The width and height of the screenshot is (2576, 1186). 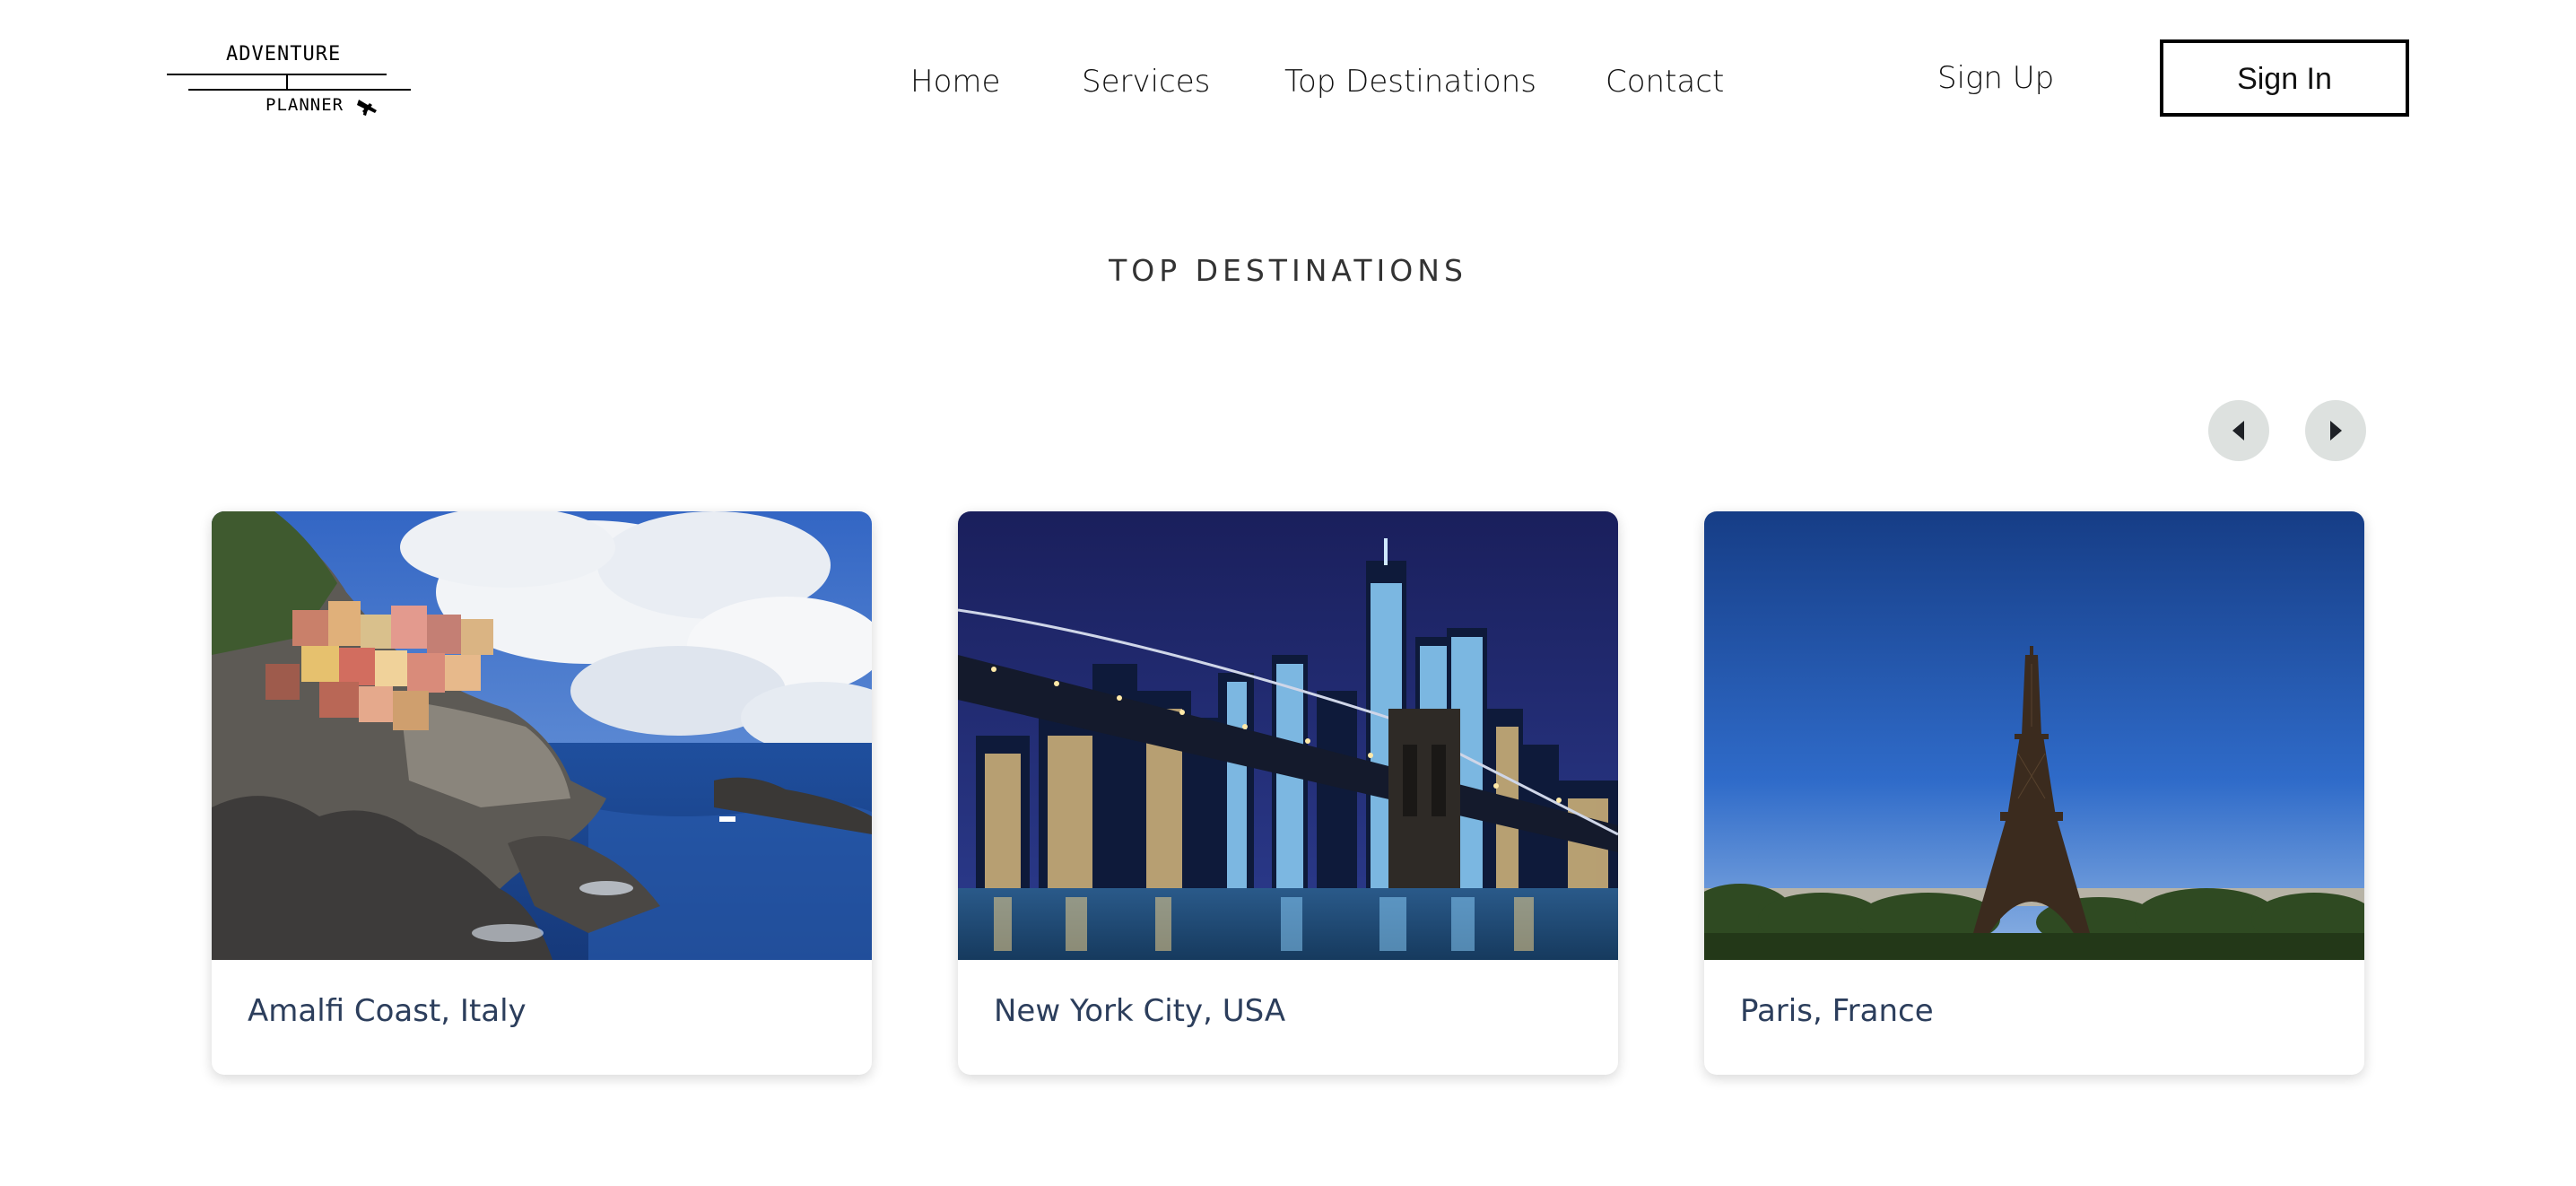 I want to click on destination-card: Amalfi Coast, Italy, so click(x=542, y=793).